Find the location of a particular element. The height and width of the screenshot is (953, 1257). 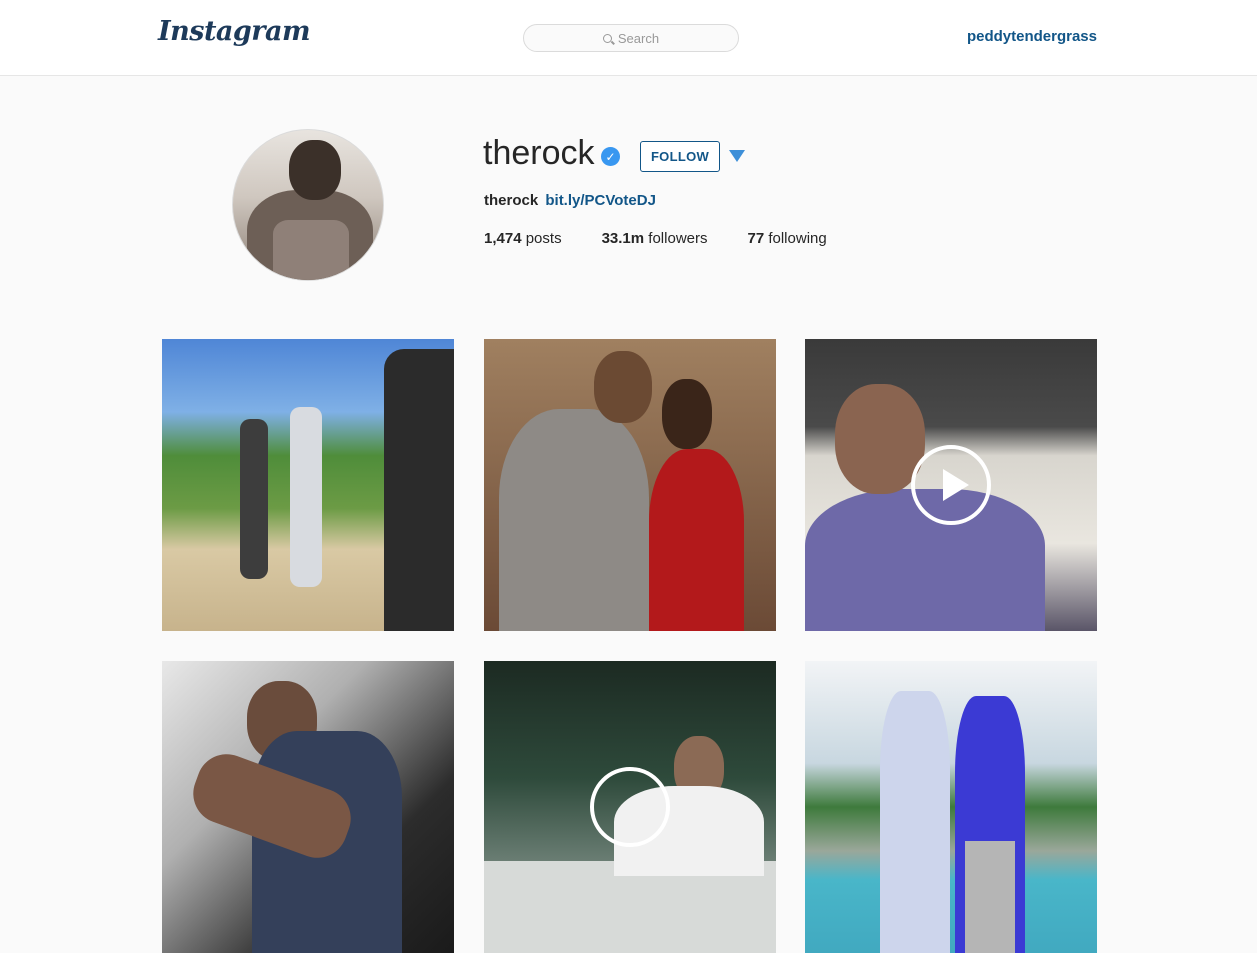

stat-followers: 33.1m followers is located at coordinates (655, 238).